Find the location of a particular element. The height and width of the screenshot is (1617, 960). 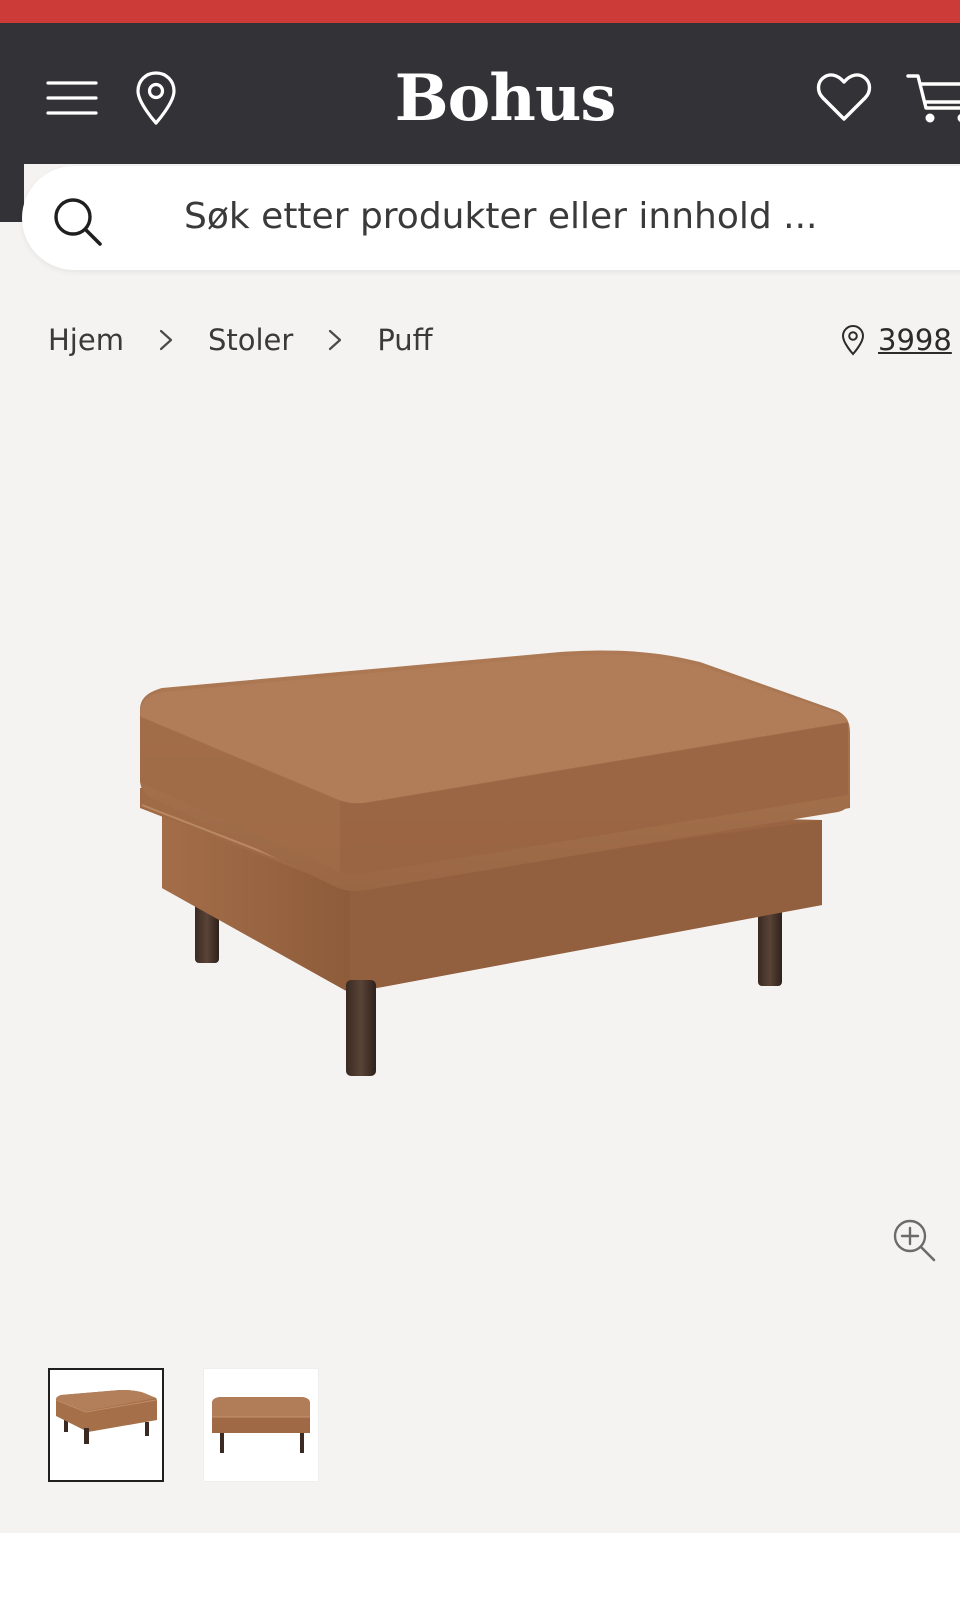

zoom-in-icon is located at coordinates (914, 1240).